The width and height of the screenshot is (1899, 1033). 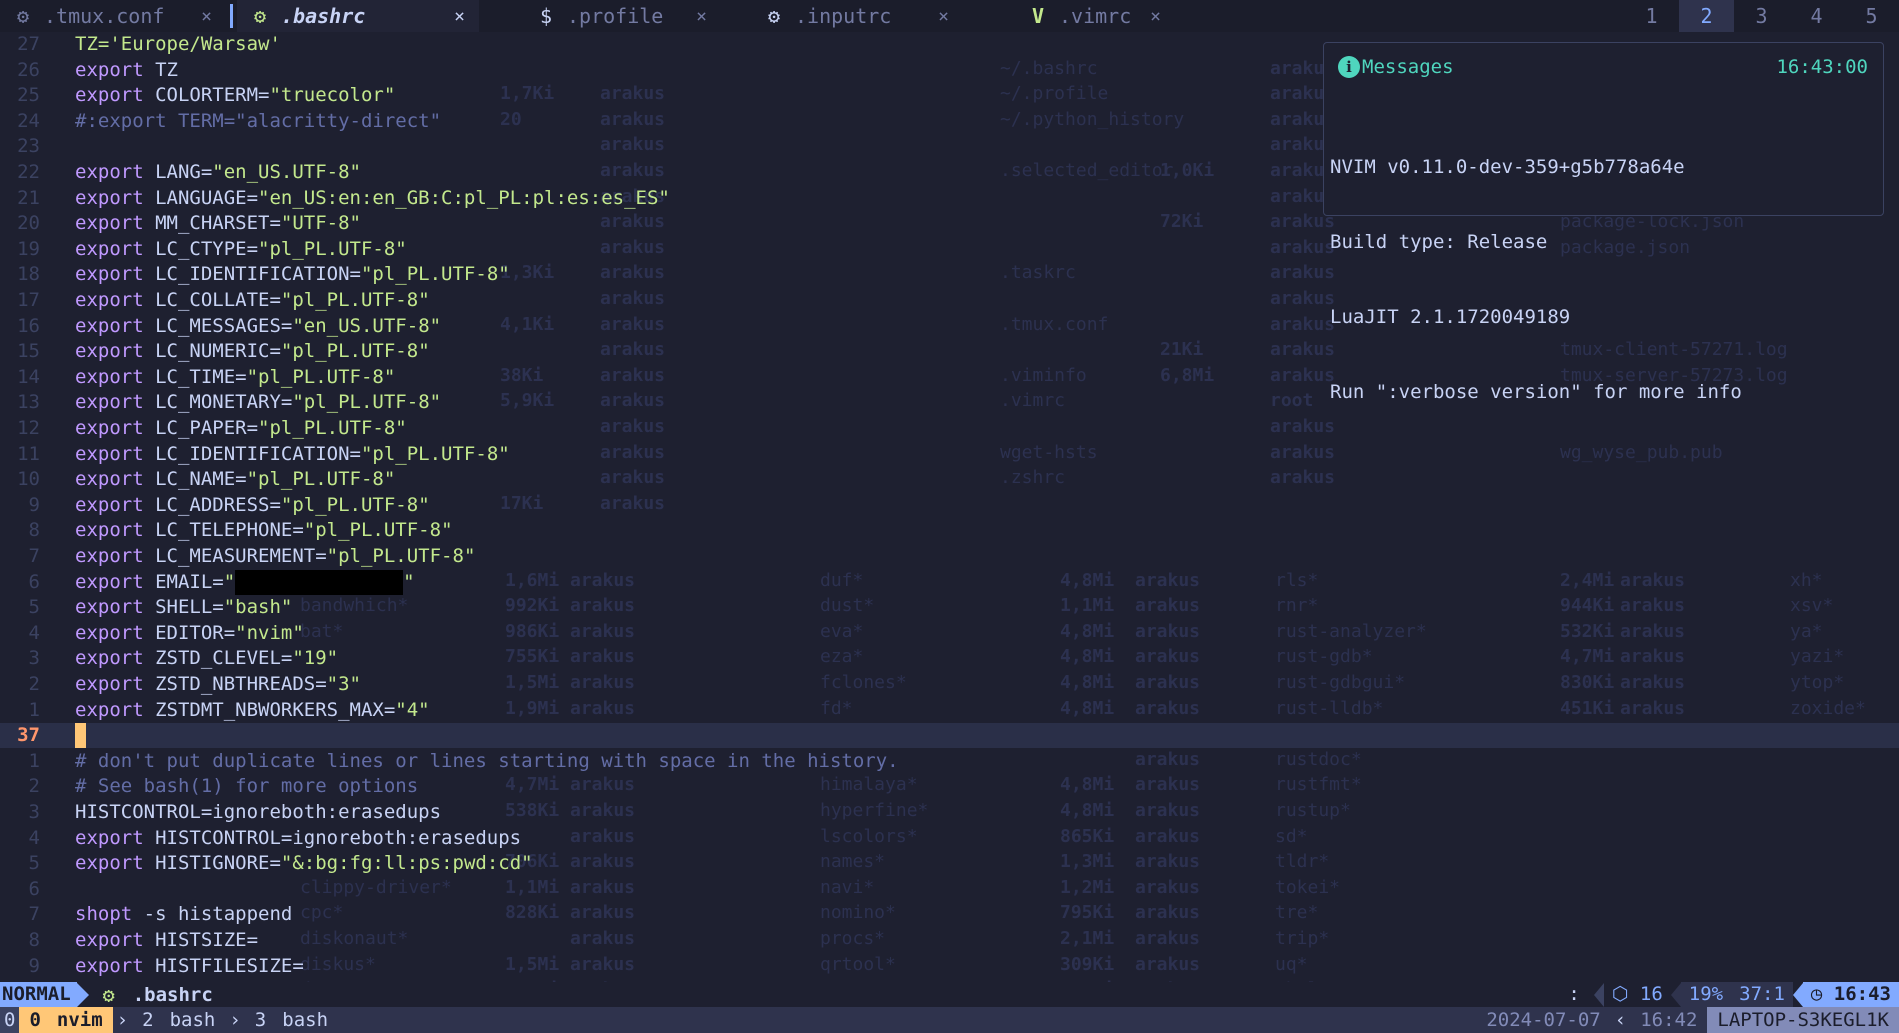 What do you see at coordinates (949, 786) in the screenshot?
I see `code-line: 2 # See bash(1) for more options` at bounding box center [949, 786].